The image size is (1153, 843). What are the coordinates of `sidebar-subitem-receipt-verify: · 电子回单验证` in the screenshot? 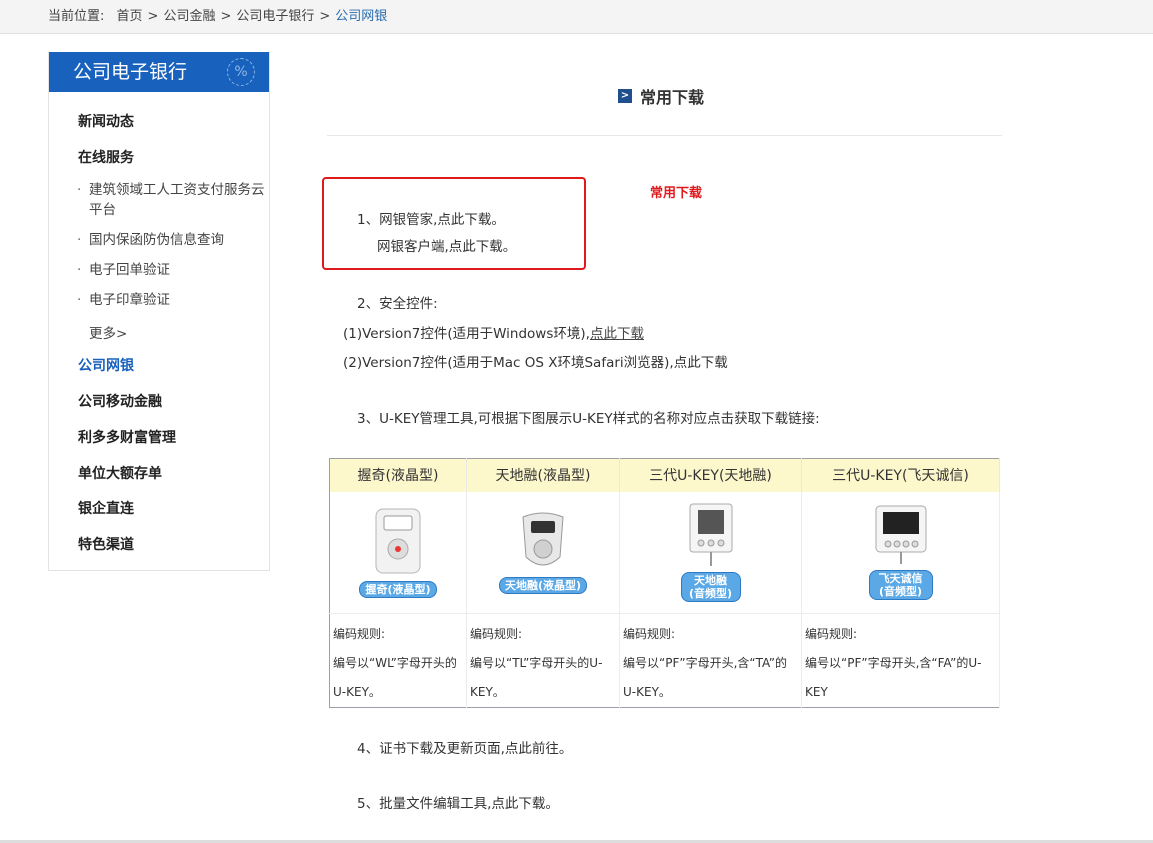 It's located at (175, 270).